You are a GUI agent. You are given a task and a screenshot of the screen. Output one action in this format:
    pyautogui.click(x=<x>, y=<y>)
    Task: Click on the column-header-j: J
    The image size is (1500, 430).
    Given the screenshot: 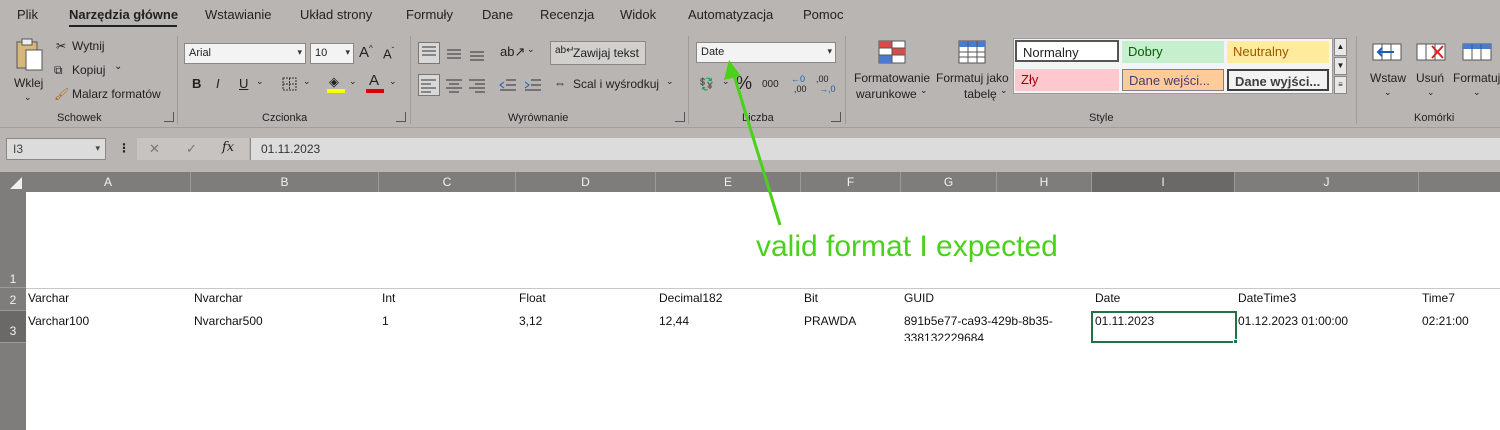 What is the action you would take?
    pyautogui.click(x=1327, y=182)
    